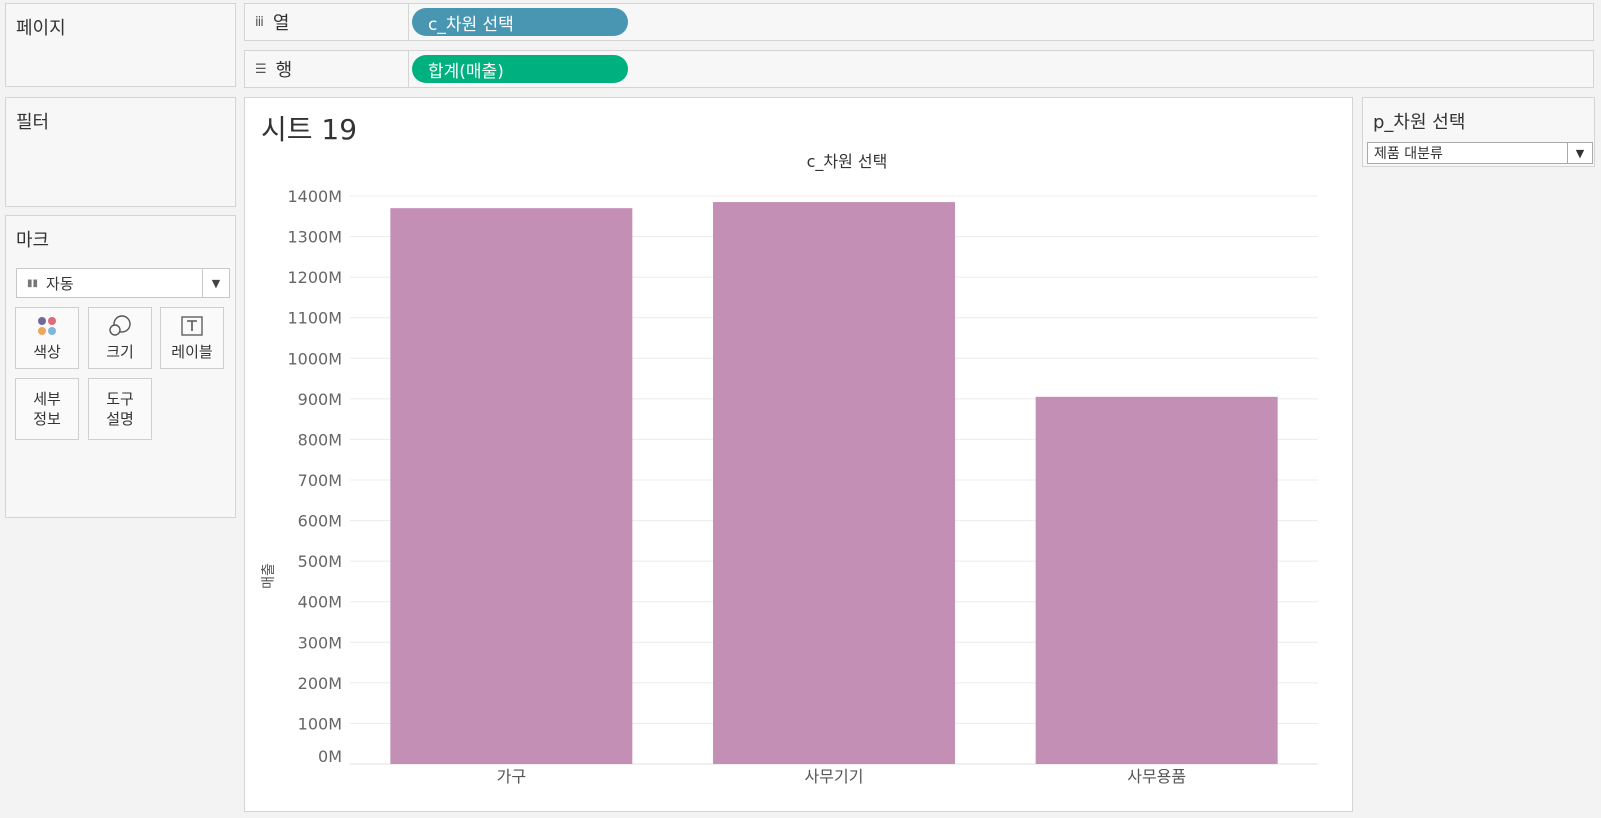  What do you see at coordinates (1419, 122) in the screenshot?
I see `parameter-title: p_차원 선택` at bounding box center [1419, 122].